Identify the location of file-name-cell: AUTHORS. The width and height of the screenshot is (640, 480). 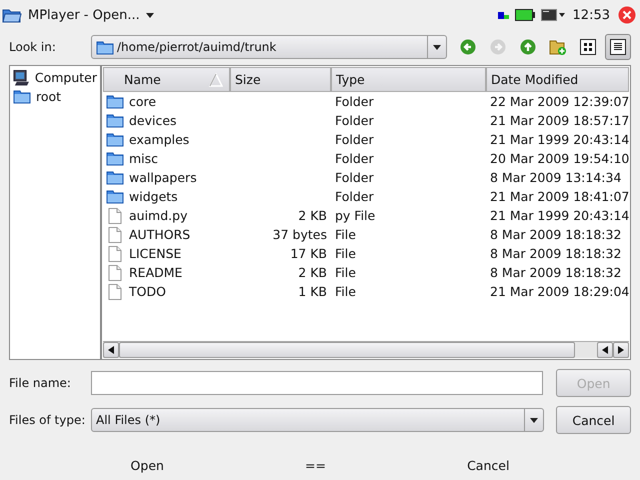
(166, 234).